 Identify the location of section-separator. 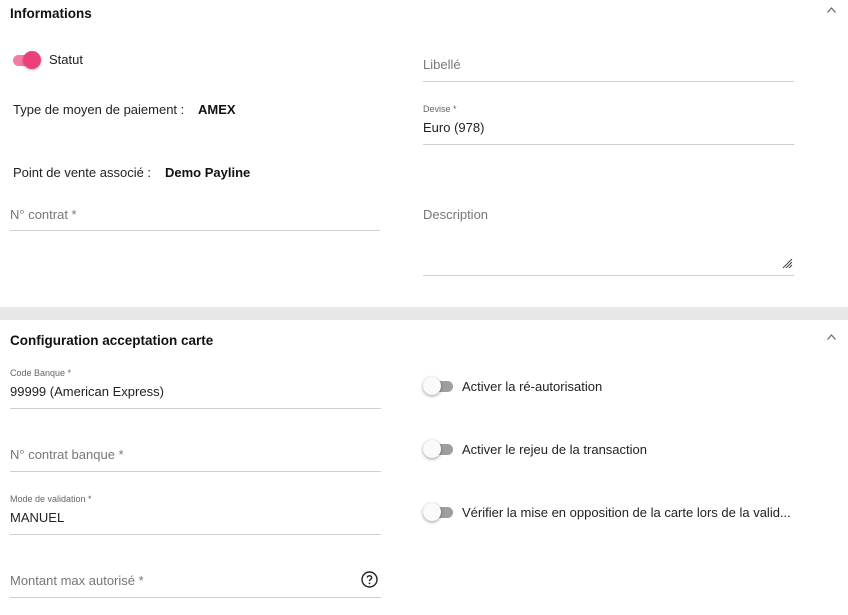
(424, 313).